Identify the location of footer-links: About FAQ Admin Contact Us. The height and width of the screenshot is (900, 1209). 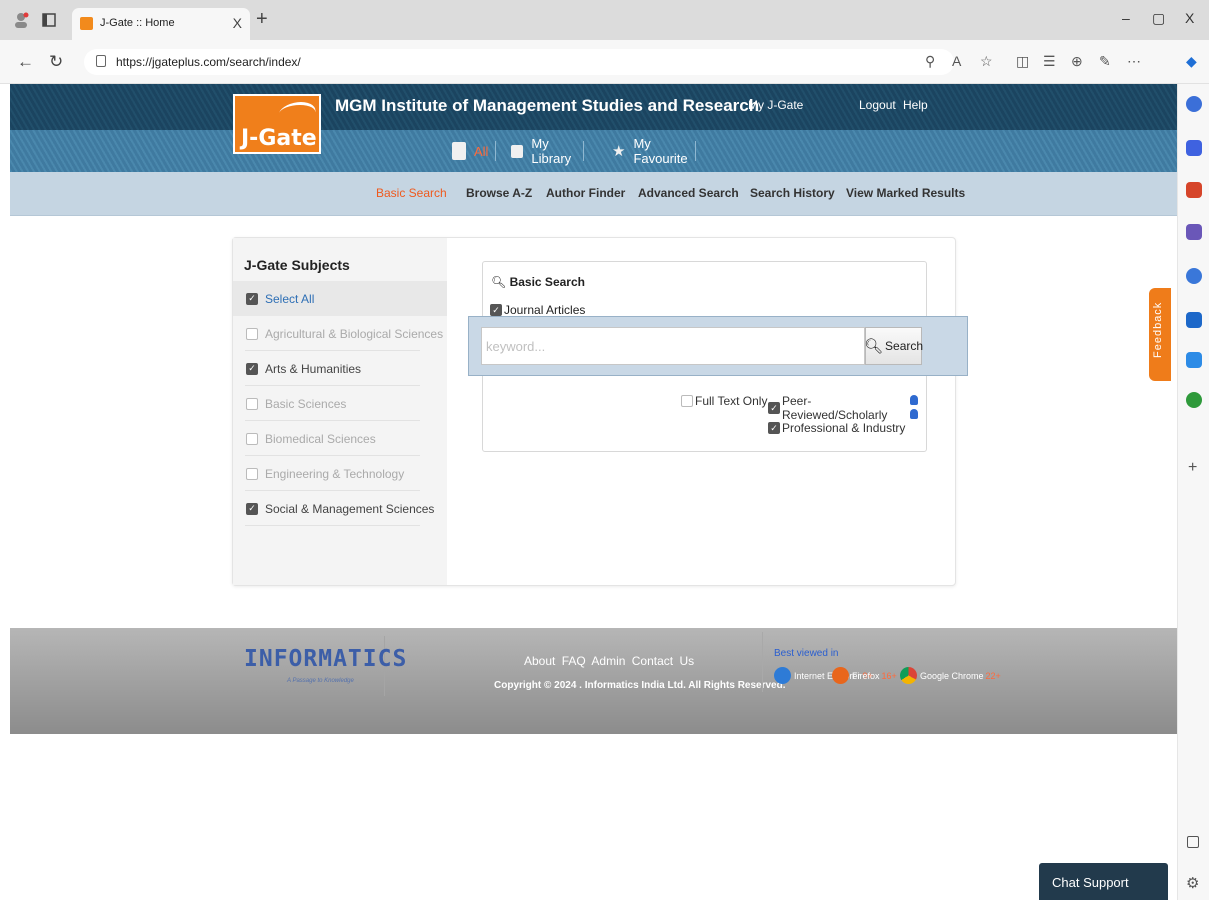
(609, 661).